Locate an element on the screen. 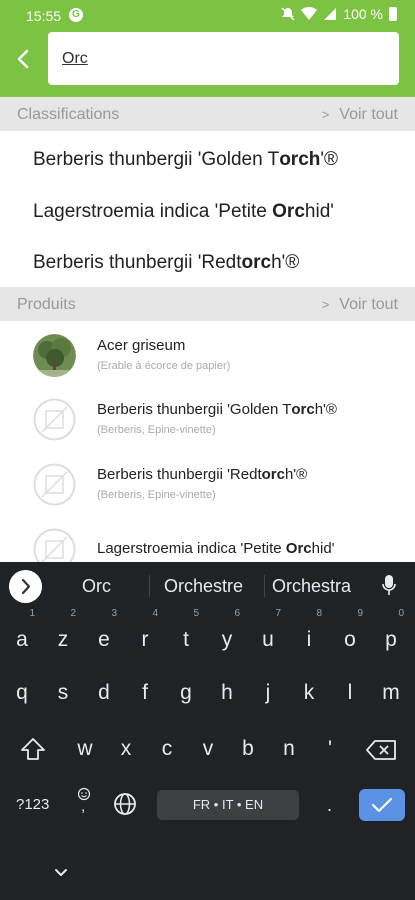 The height and width of the screenshot is (900, 415). classification-item: Lagerstroemia indica 'Petite Orchid' is located at coordinates (183, 212).